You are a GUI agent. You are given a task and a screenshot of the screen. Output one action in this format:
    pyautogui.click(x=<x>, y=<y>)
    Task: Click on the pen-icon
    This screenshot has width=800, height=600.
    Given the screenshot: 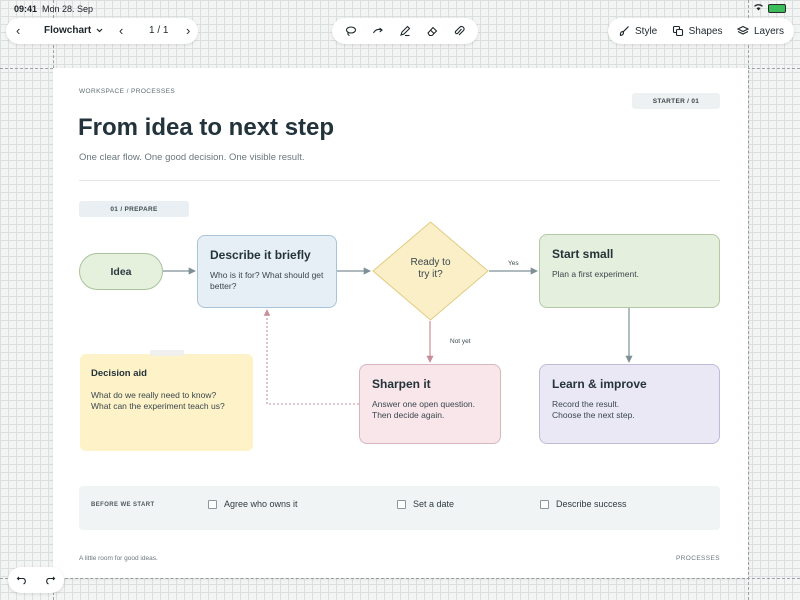 What is the action you would take?
    pyautogui.click(x=405, y=31)
    